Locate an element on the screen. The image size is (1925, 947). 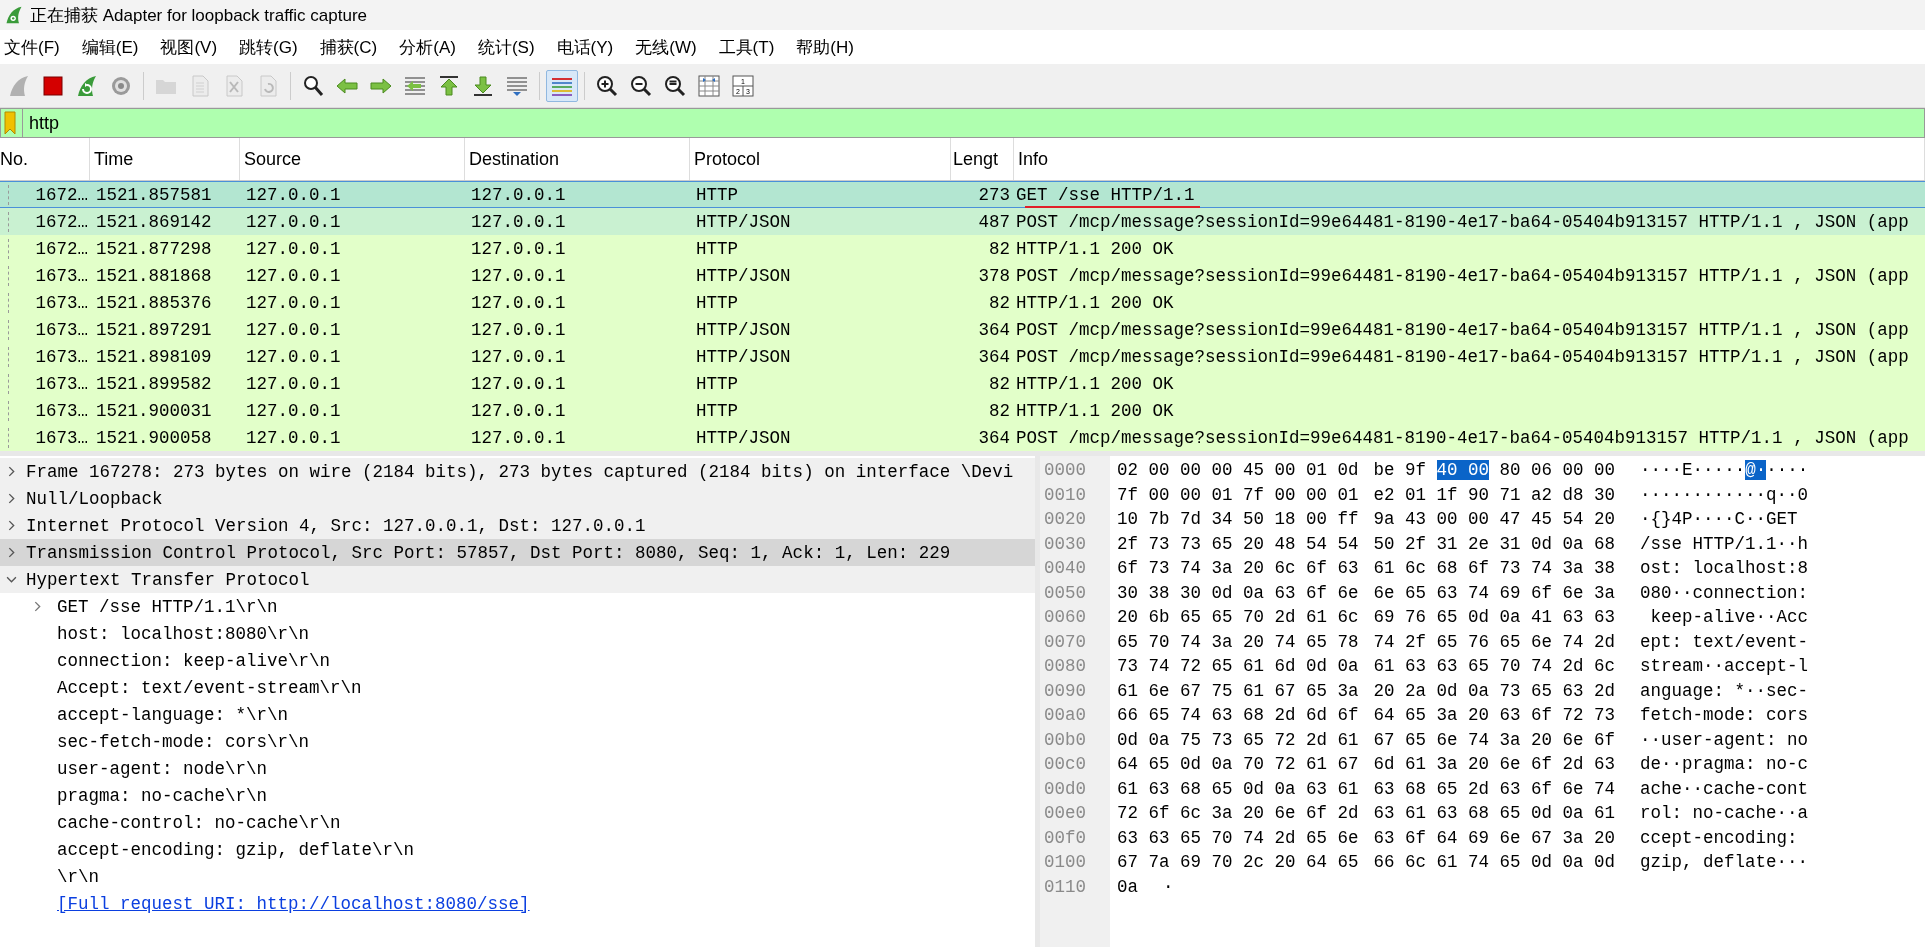
ascii-text: flate··· is located at coordinates (1766, 862).